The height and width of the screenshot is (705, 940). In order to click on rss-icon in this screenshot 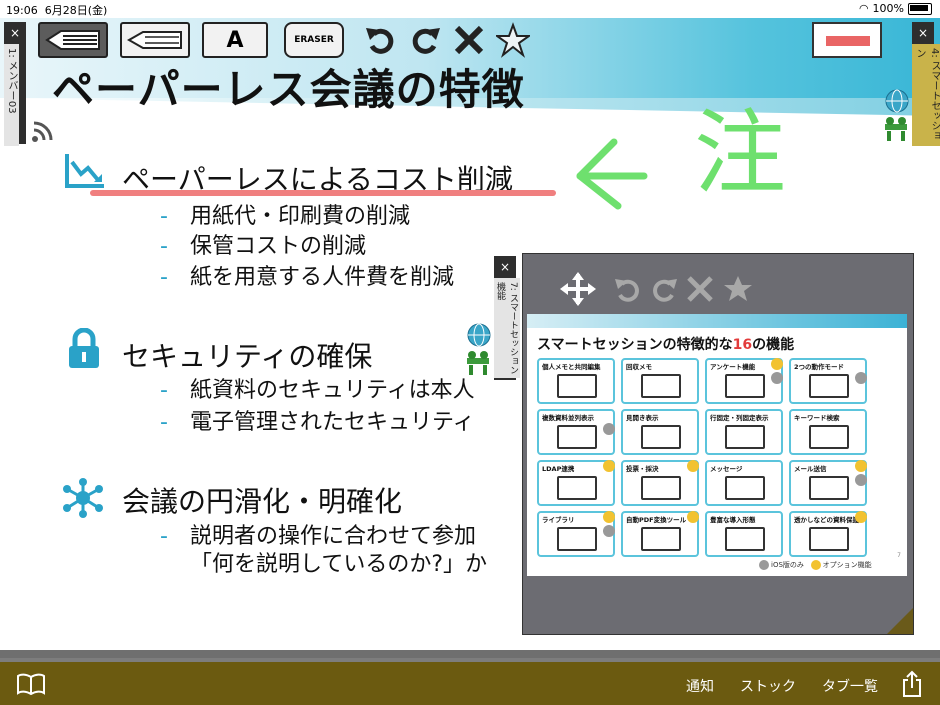, I will do `click(42, 131)`.